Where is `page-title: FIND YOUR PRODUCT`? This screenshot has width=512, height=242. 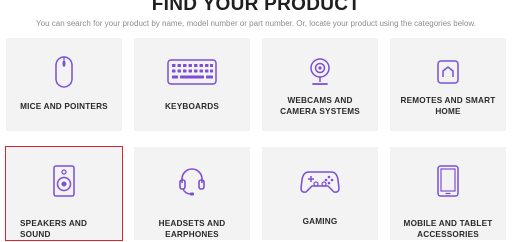 page-title: FIND YOUR PRODUCT is located at coordinates (256, 7).